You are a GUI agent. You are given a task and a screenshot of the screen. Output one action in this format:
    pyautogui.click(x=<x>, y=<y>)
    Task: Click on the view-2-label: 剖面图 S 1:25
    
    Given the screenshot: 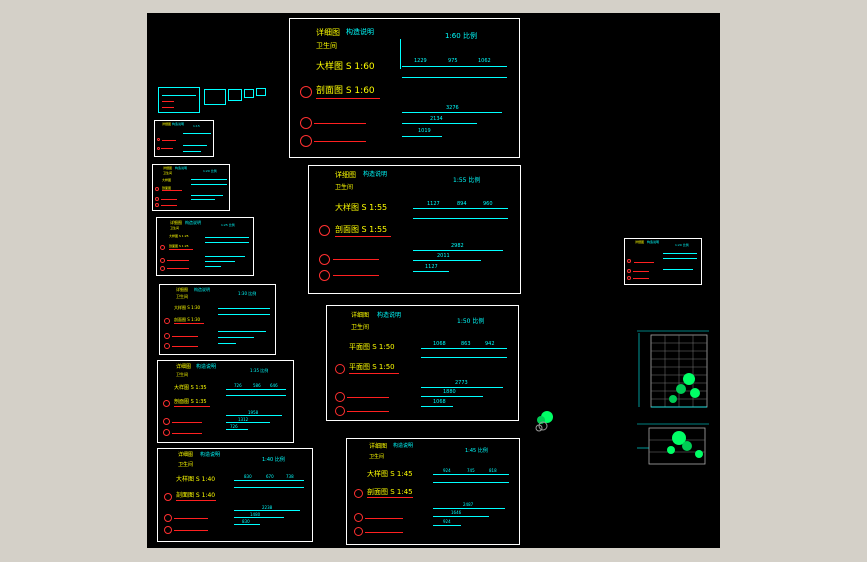 What is the action you would take?
    pyautogui.click(x=179, y=246)
    